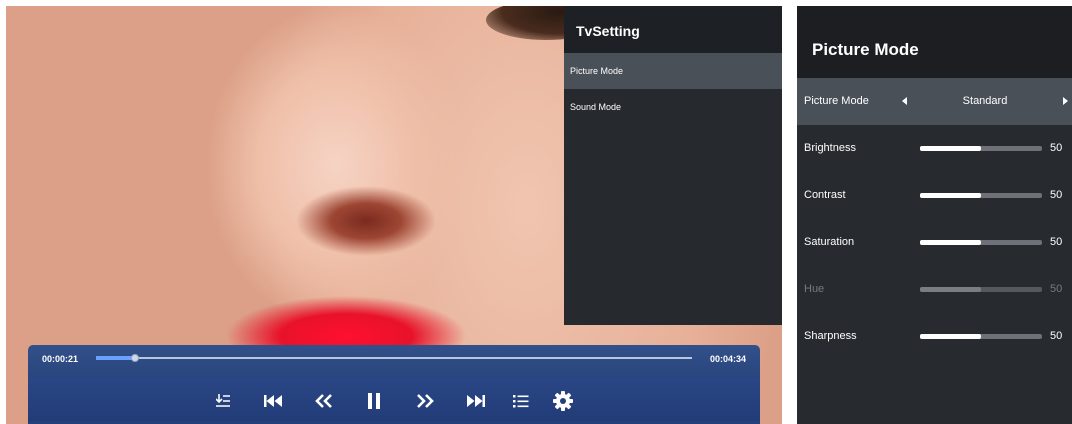 This screenshot has height=424, width=1072. I want to click on contrast-slider, so click(981, 195).